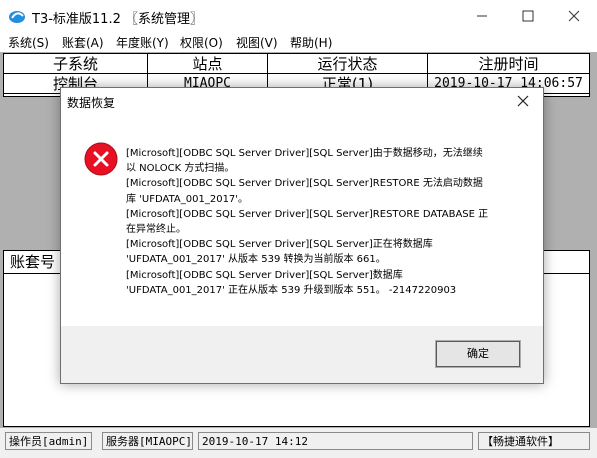 This screenshot has width=597, height=458. What do you see at coordinates (256, 260) in the screenshot?
I see `message-line: 'UFDATA_001_2017' 从版本 539 转换为当前版本 661。` at bounding box center [256, 260].